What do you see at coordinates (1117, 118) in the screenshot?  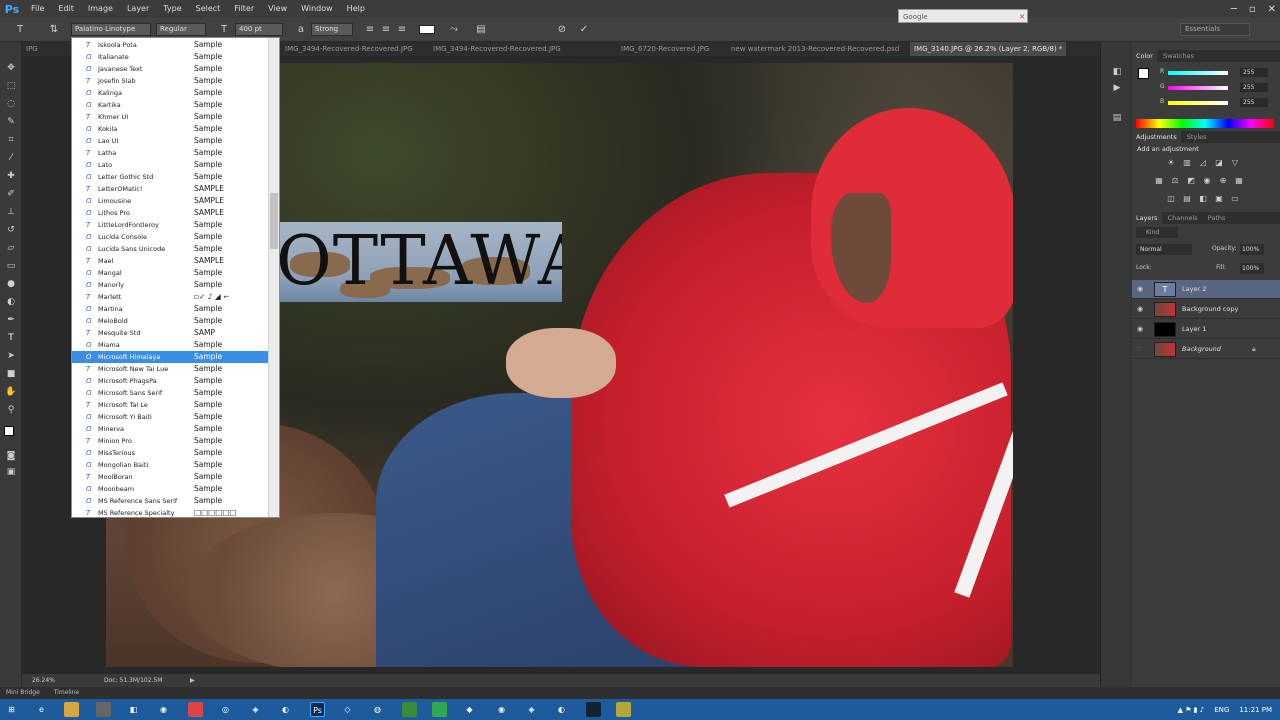 I see `history-icon: ▤` at bounding box center [1117, 118].